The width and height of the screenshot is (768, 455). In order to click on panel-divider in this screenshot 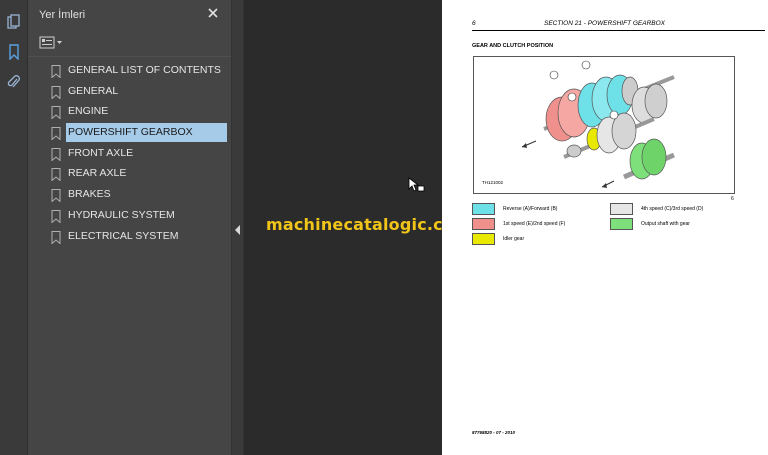, I will do `click(129, 56)`.